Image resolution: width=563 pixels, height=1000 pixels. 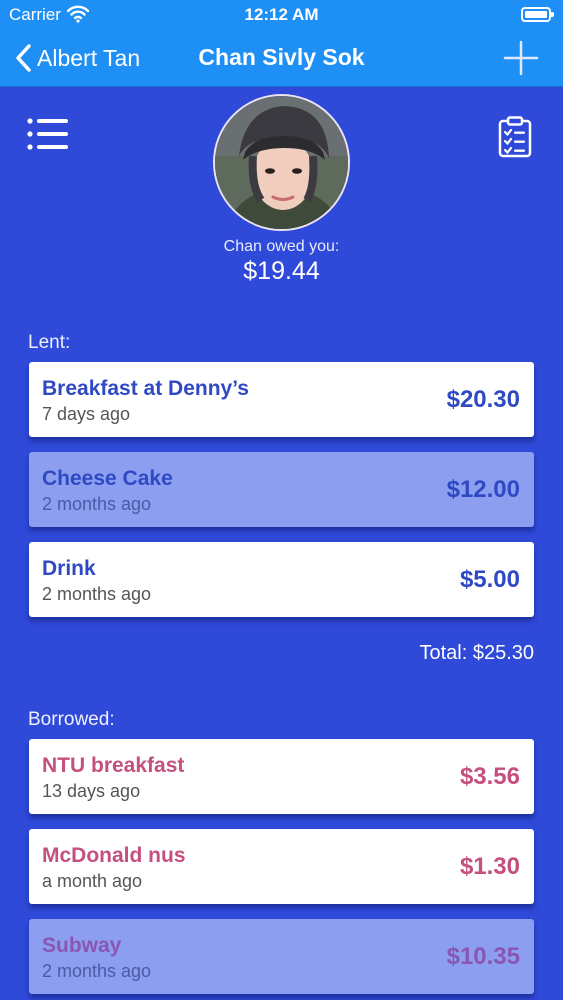 I want to click on clipboard-button, so click(x=515, y=139).